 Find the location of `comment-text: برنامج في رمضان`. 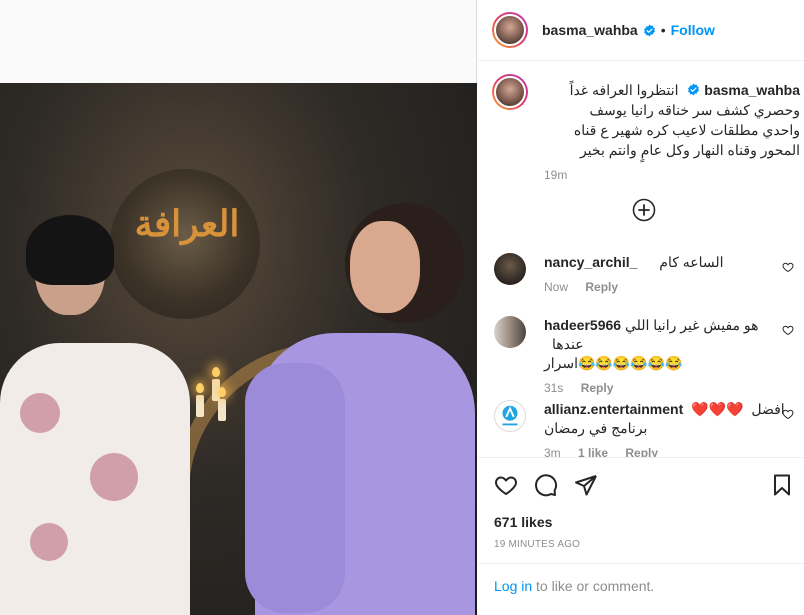

comment-text: برنامج في رمضان is located at coordinates (596, 428).